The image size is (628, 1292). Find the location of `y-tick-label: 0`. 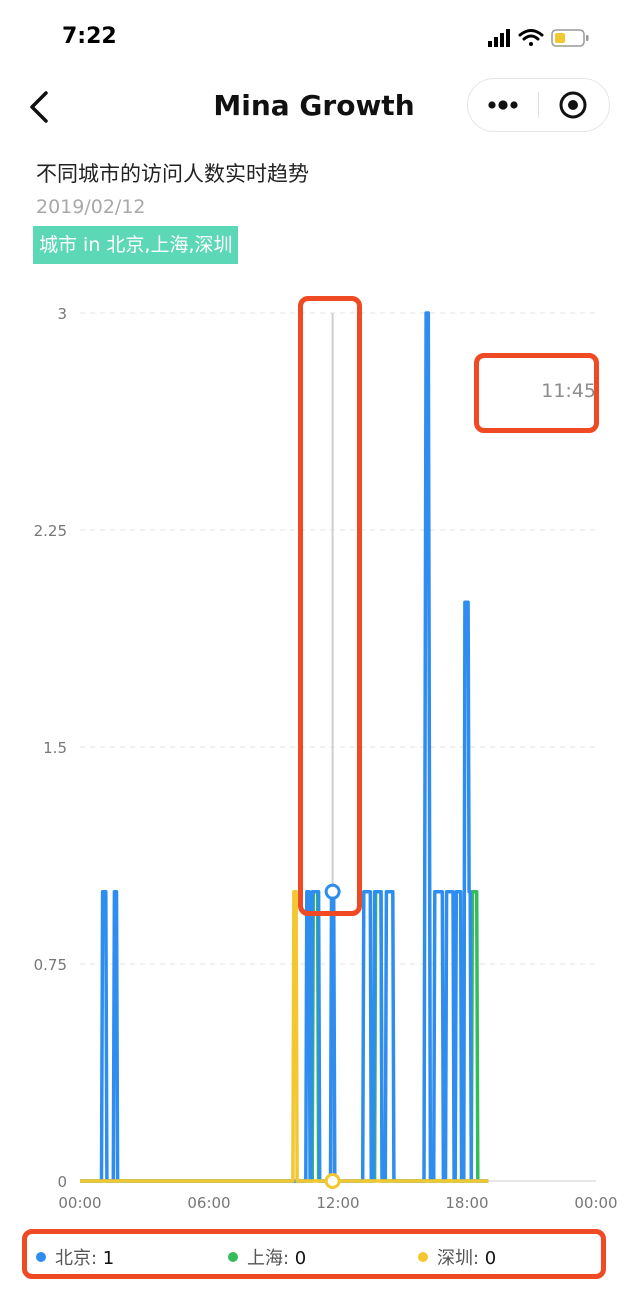

y-tick-label: 0 is located at coordinates (62, 1182).